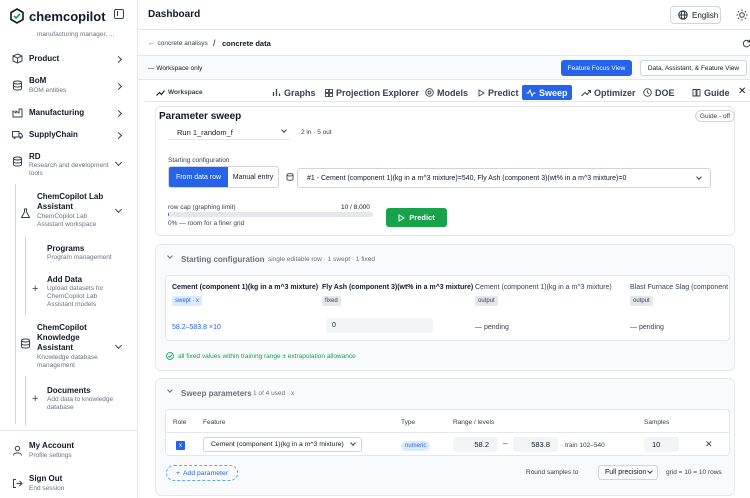 The height and width of the screenshot is (498, 750). I want to click on range-min-input: 58.2, so click(475, 444).